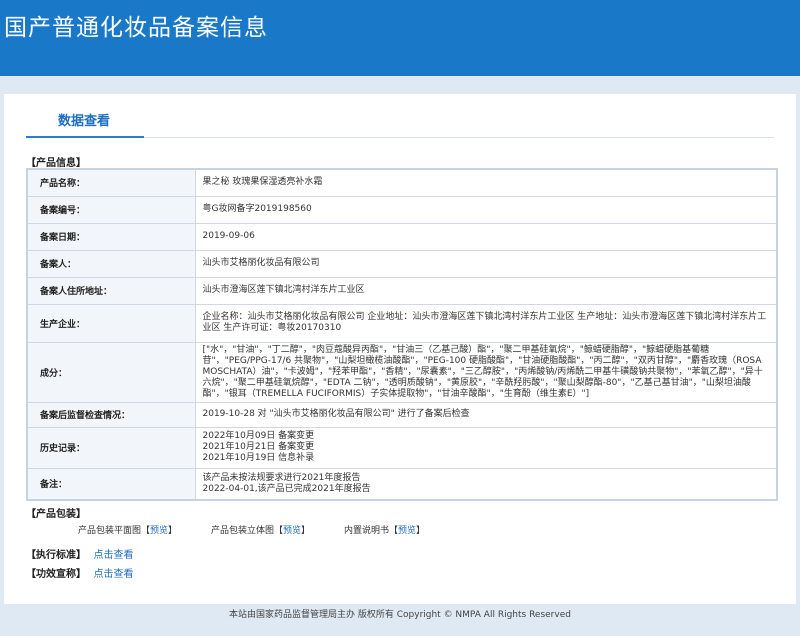 This screenshot has height=636, width=800. Describe the element at coordinates (113, 555) in the screenshot. I see `standard-view-link: 点击查看` at that location.